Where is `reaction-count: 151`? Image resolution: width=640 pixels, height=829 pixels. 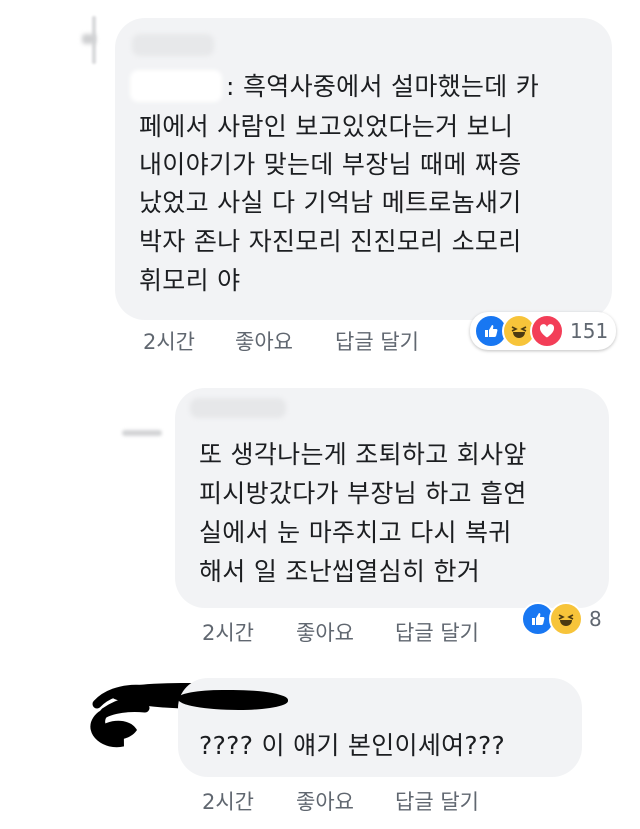 reaction-count: 151 is located at coordinates (589, 331).